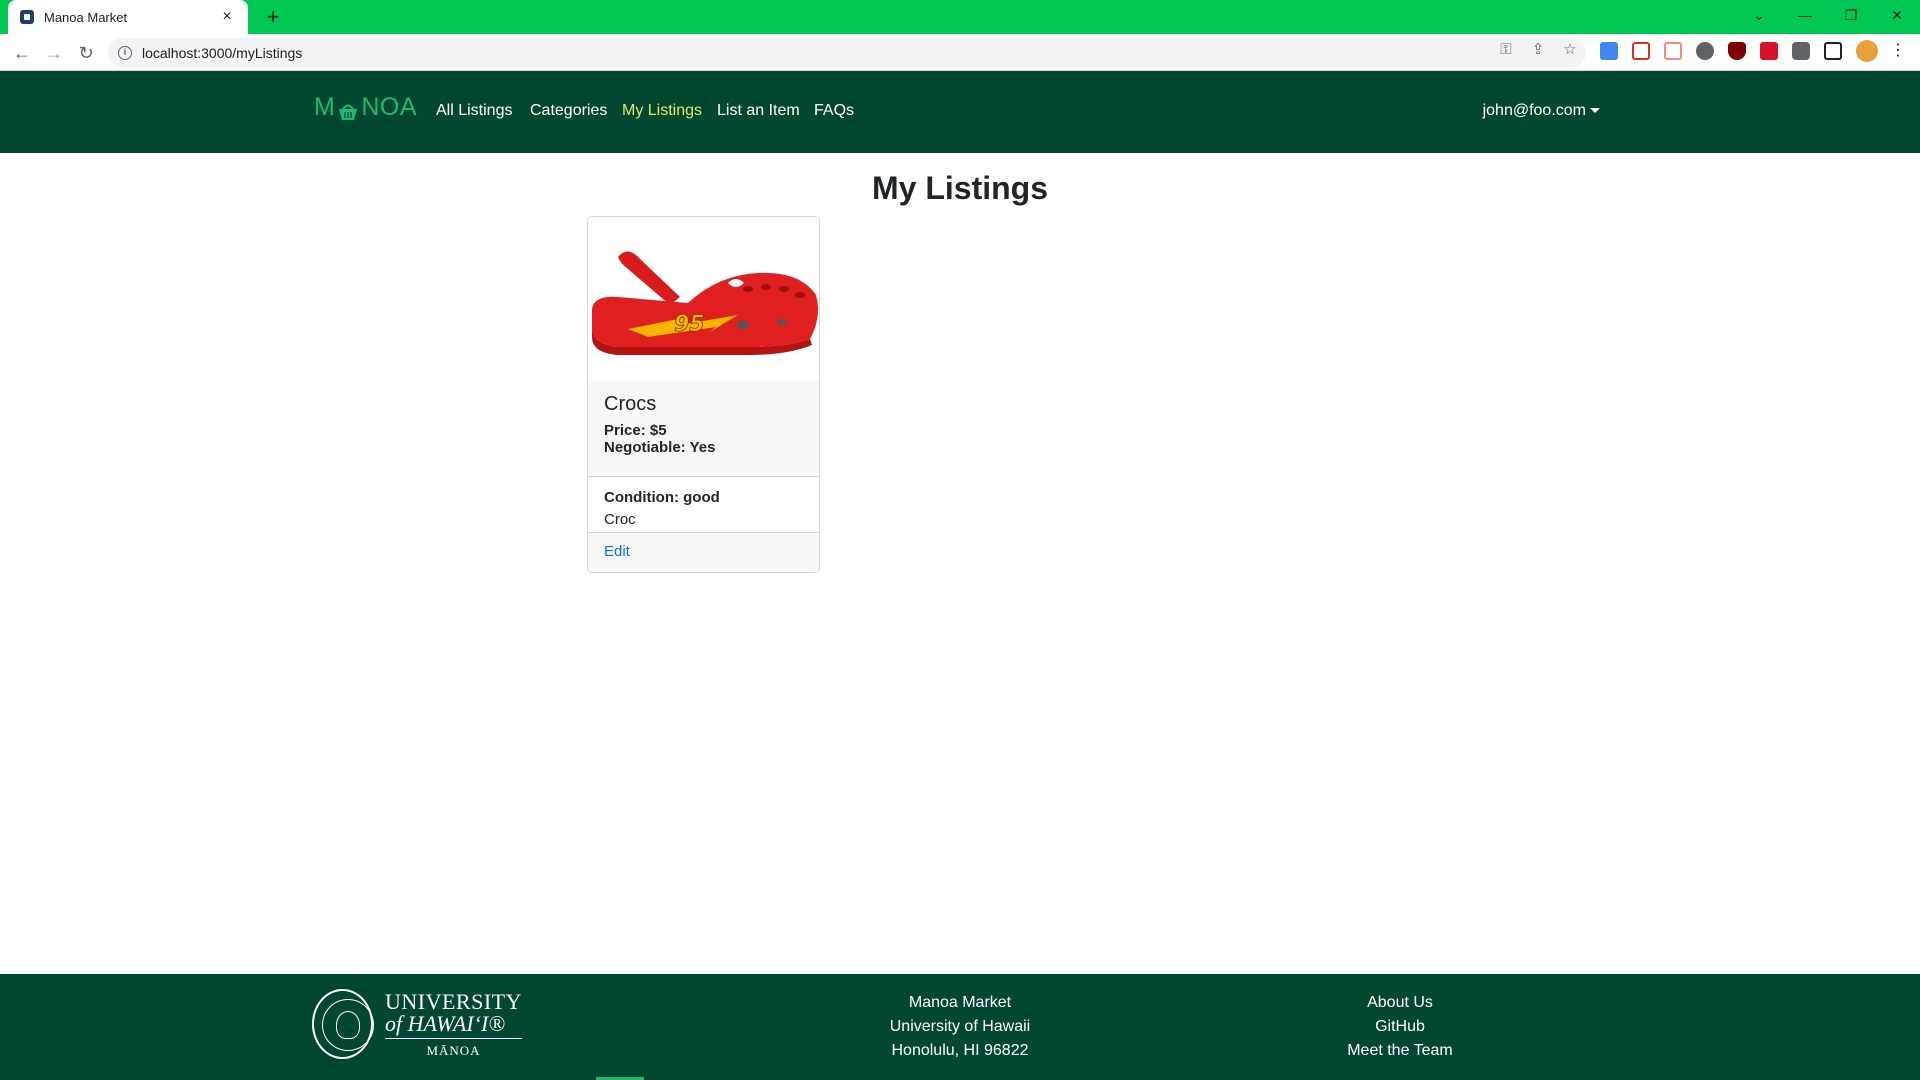  What do you see at coordinates (1705, 51) in the screenshot?
I see `puzzle-extension-icon` at bounding box center [1705, 51].